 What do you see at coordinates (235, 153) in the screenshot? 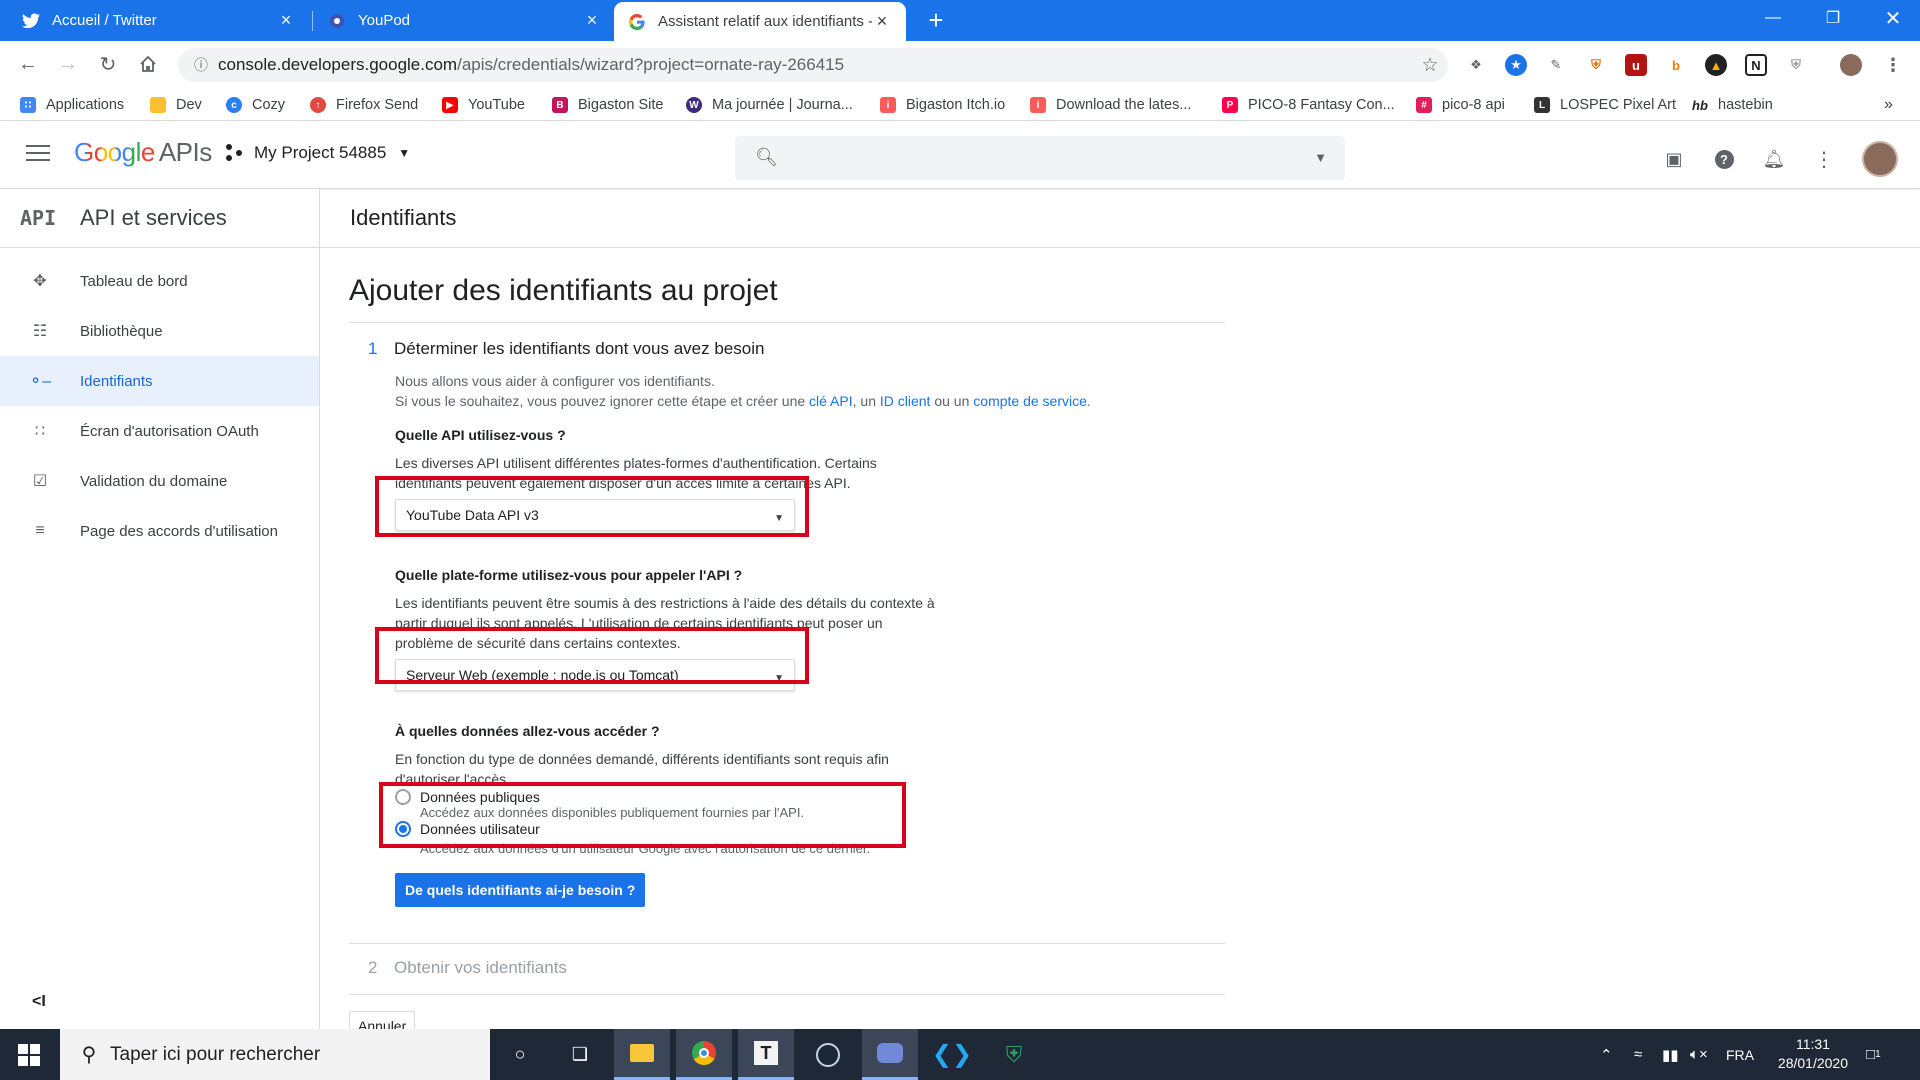
I see `project-icon` at bounding box center [235, 153].